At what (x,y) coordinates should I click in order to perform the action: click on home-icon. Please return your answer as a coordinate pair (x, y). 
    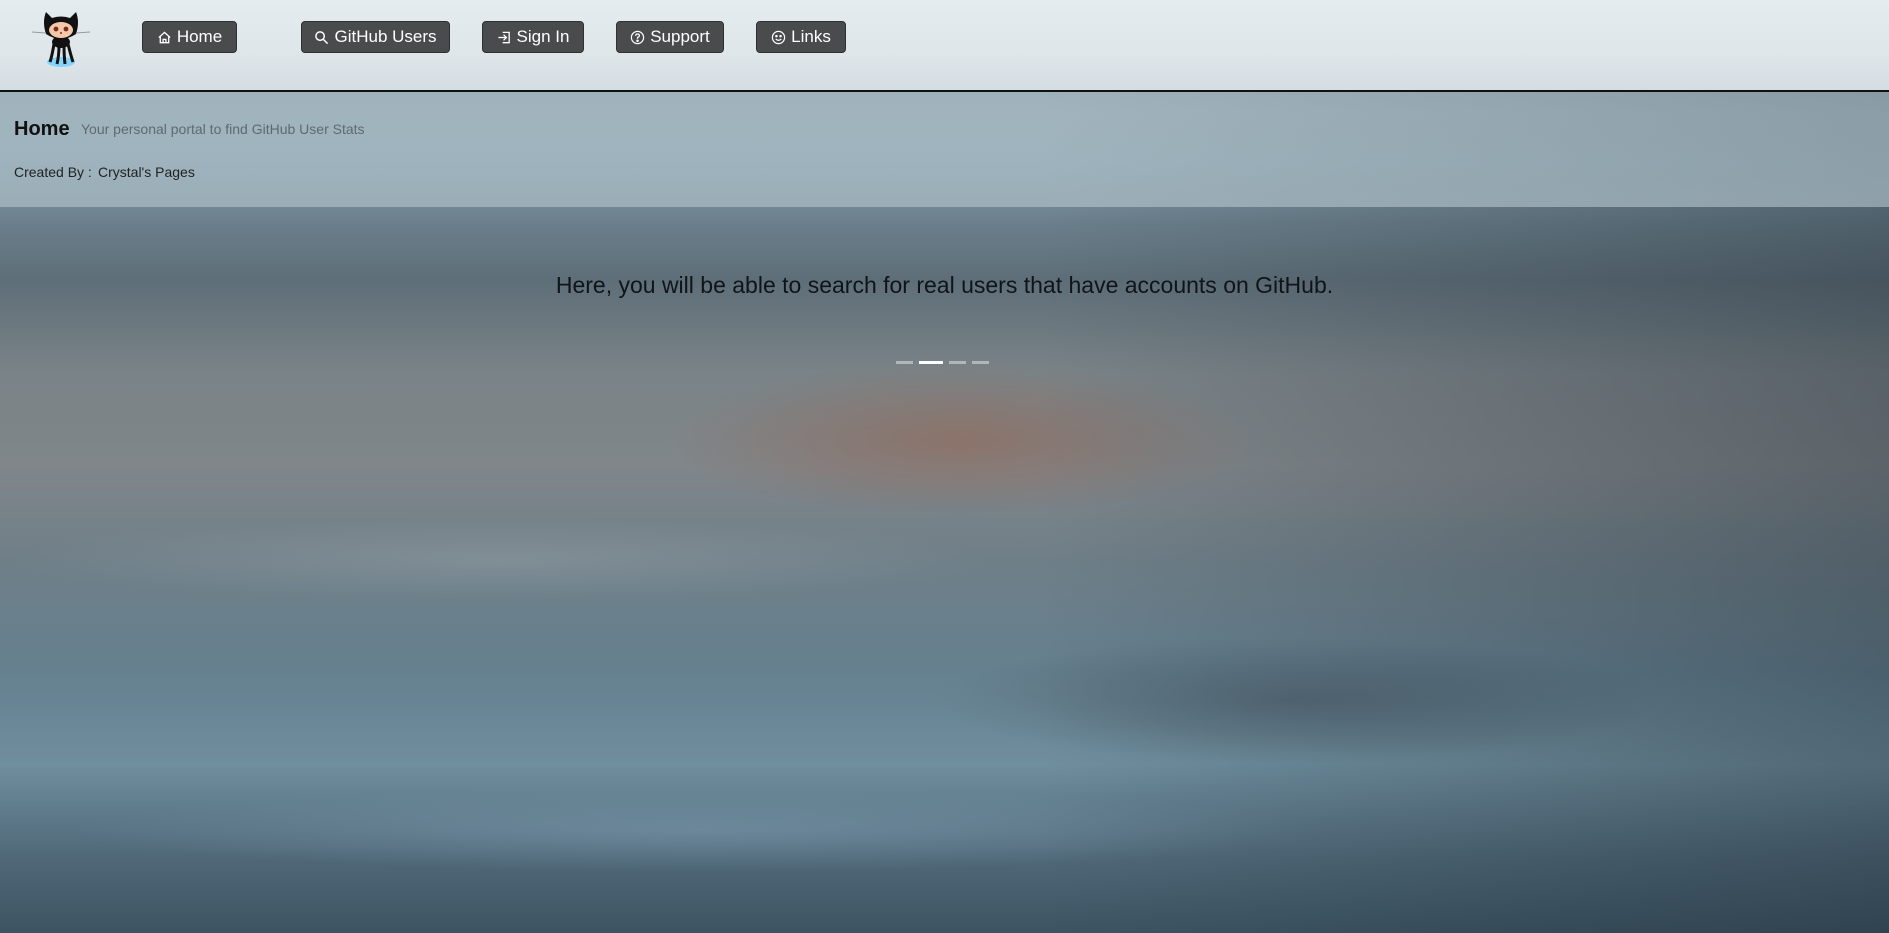
    Looking at the image, I should click on (164, 36).